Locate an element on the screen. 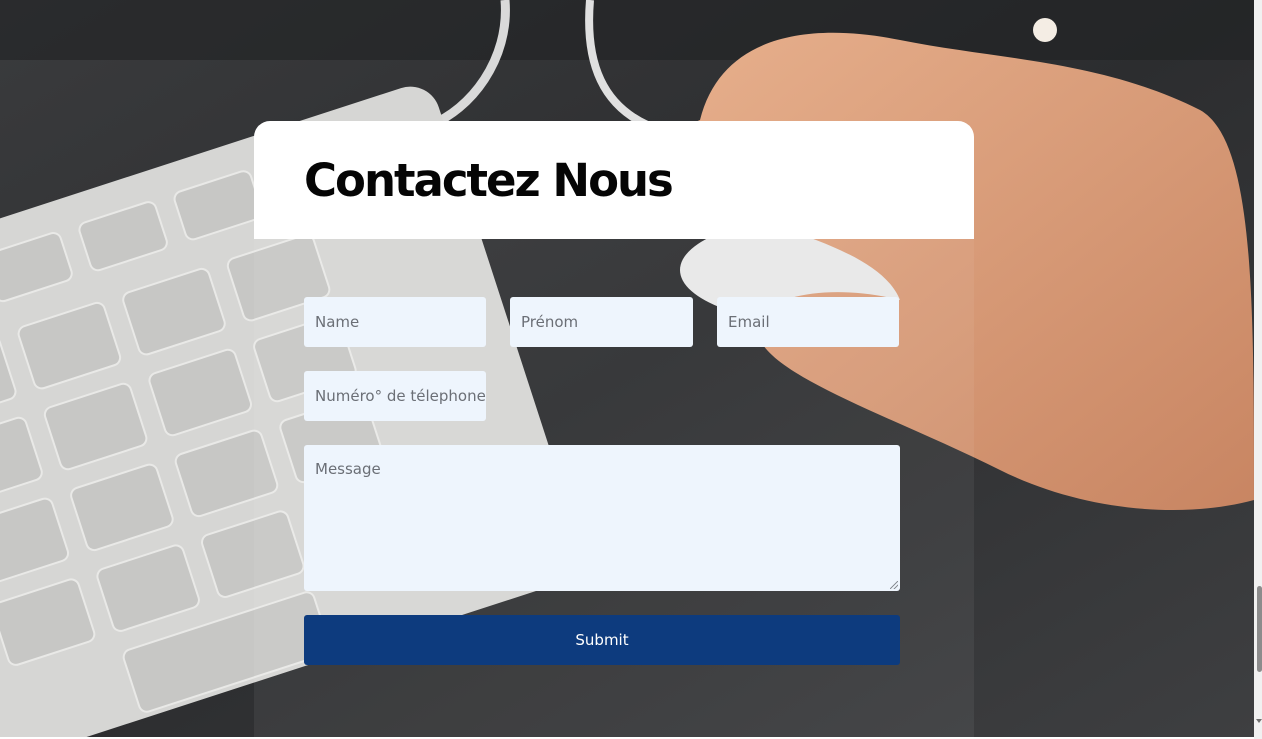 This screenshot has height=739, width=1262. message-textarea: Message is located at coordinates (602, 518).